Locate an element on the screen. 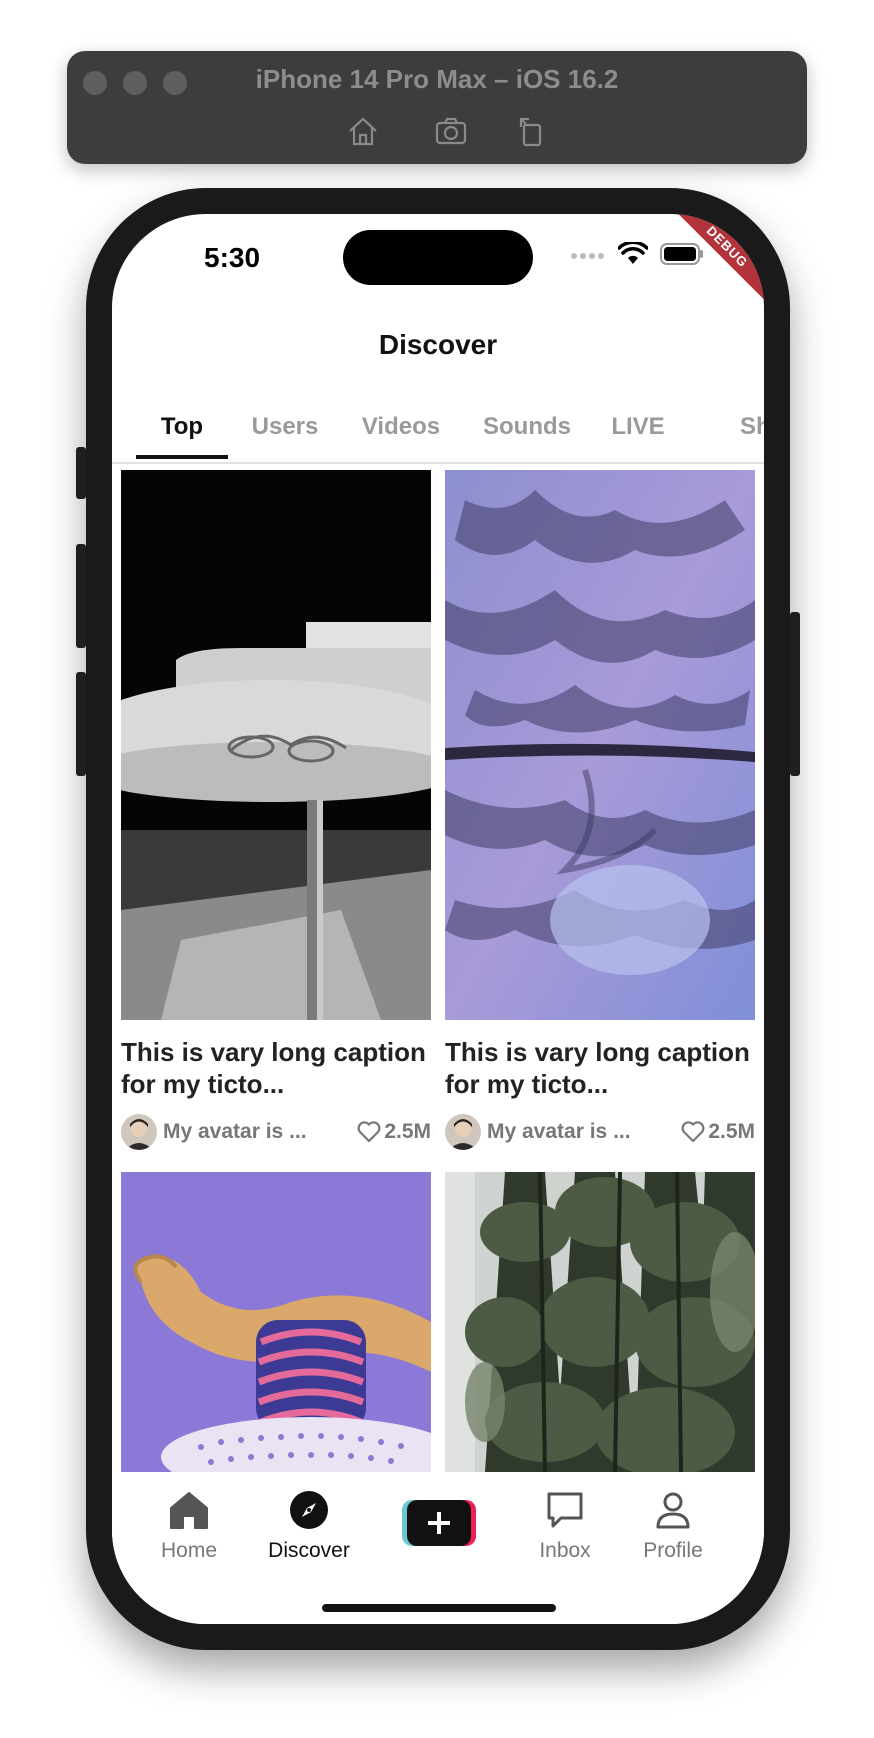  signal-dots-icon is located at coordinates (588, 257).